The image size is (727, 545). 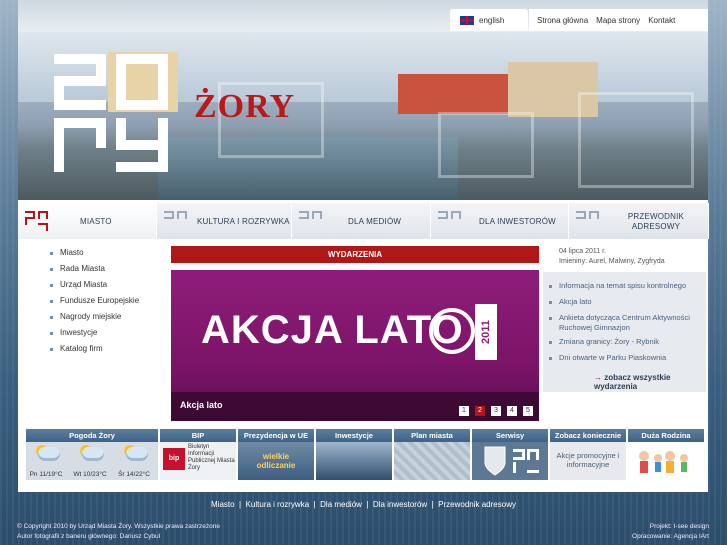 I want to click on nav-label: DLA MEDIÓW, so click(x=375, y=221).